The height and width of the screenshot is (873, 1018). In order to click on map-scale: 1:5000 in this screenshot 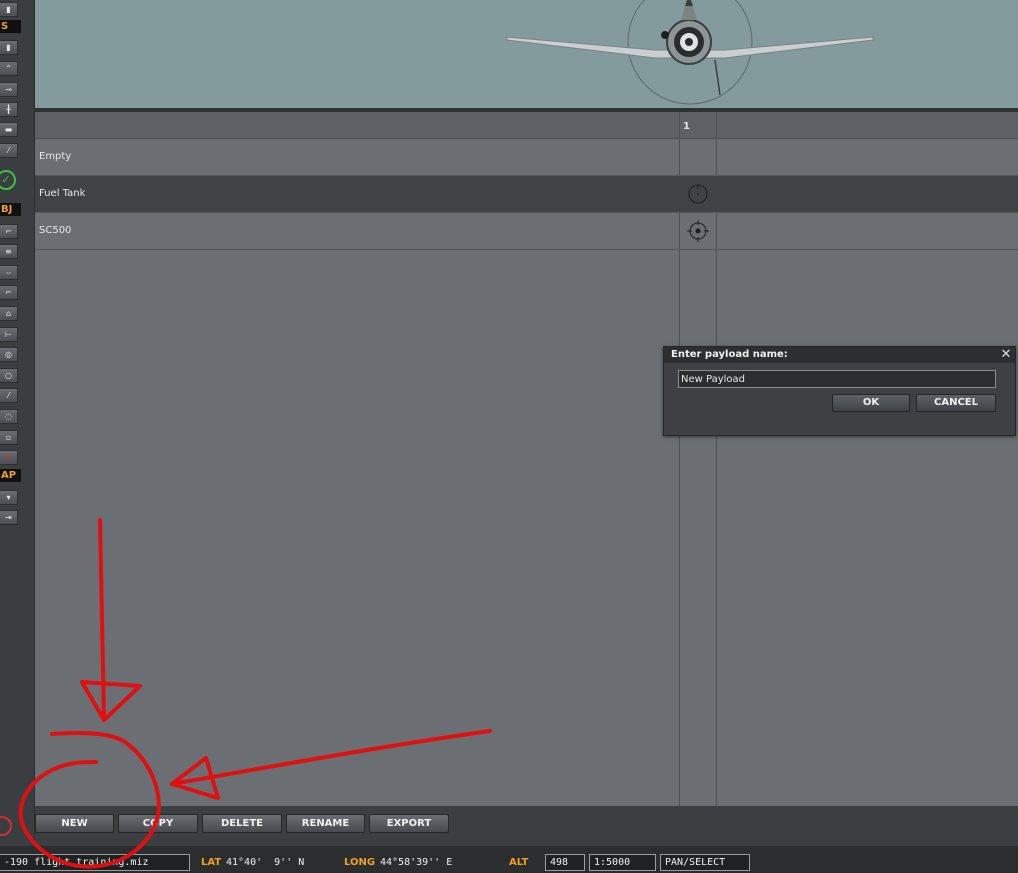, I will do `click(622, 862)`.